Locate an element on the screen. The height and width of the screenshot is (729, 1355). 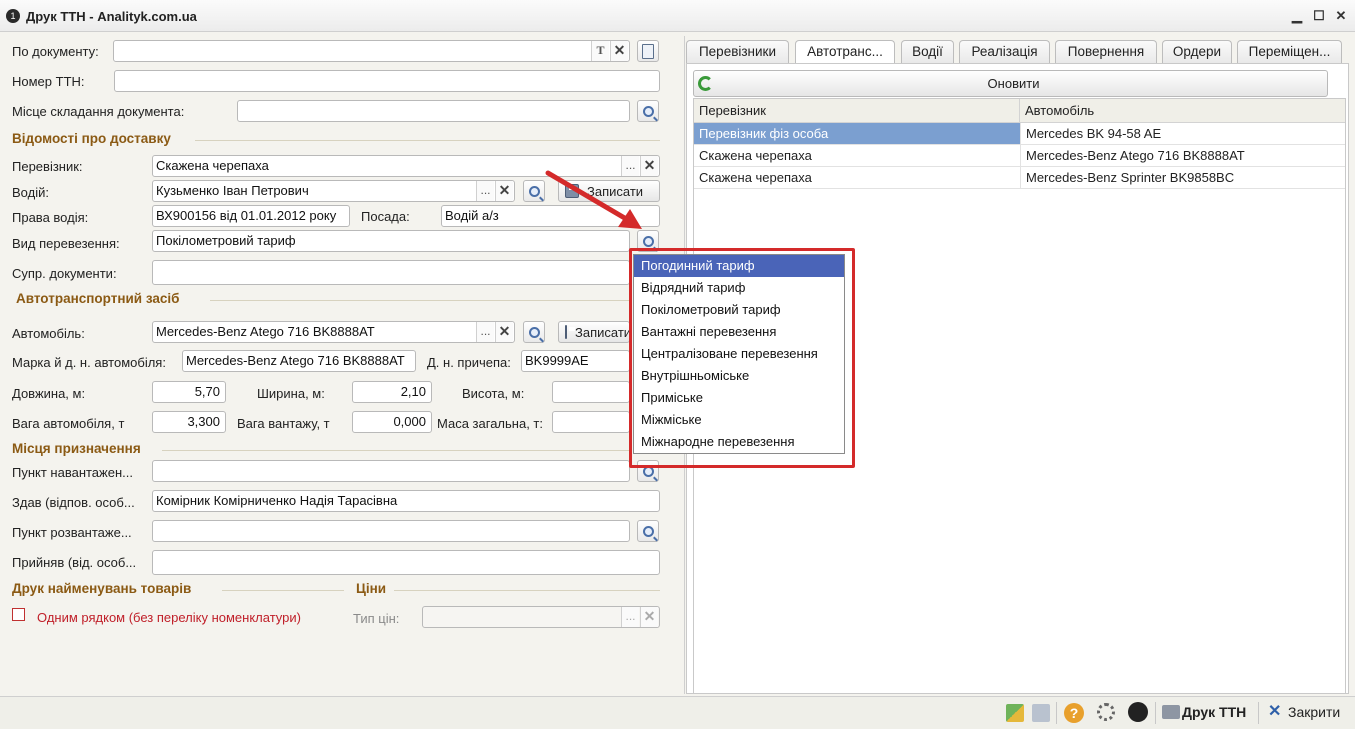
tab-drivers: Водії is located at coordinates (927, 51).